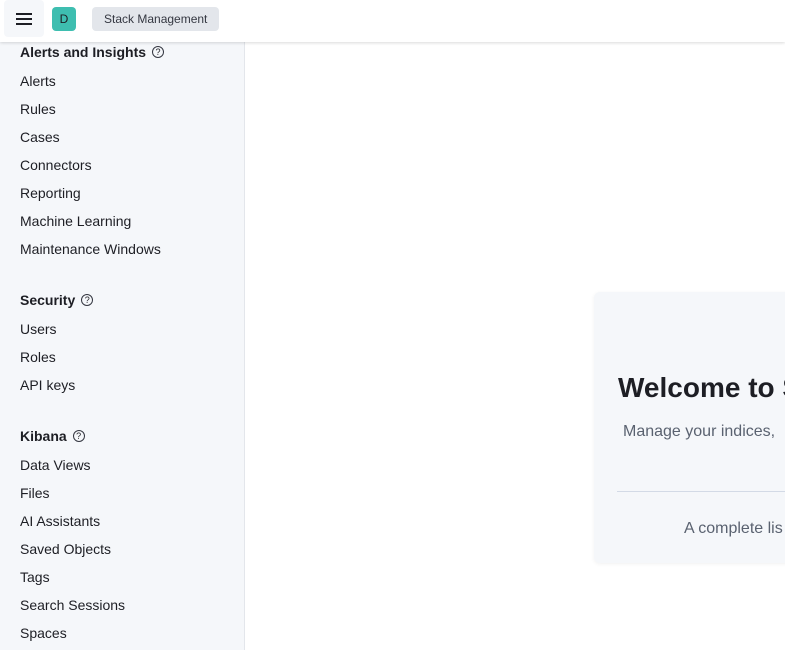  Describe the element at coordinates (48, 300) in the screenshot. I see `group-label: Security` at that location.